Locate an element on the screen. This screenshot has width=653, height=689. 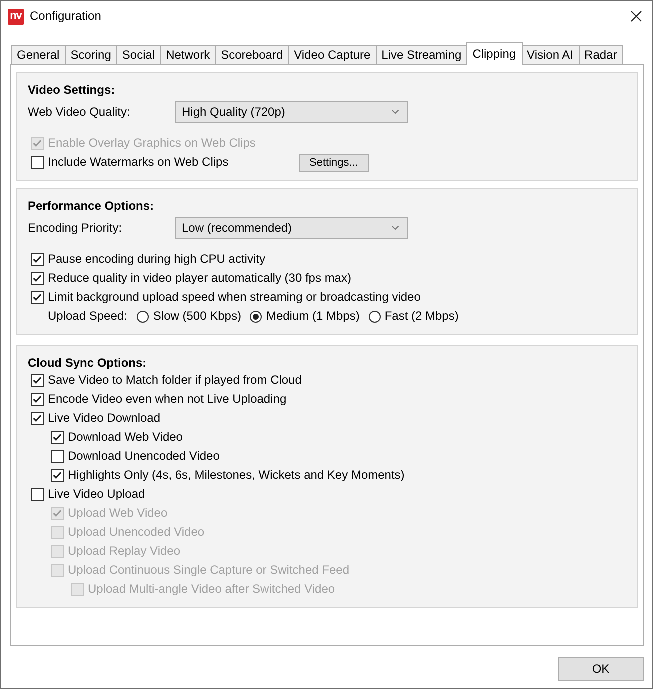
radio-label: Slow (500 Kbps) is located at coordinates (197, 316).